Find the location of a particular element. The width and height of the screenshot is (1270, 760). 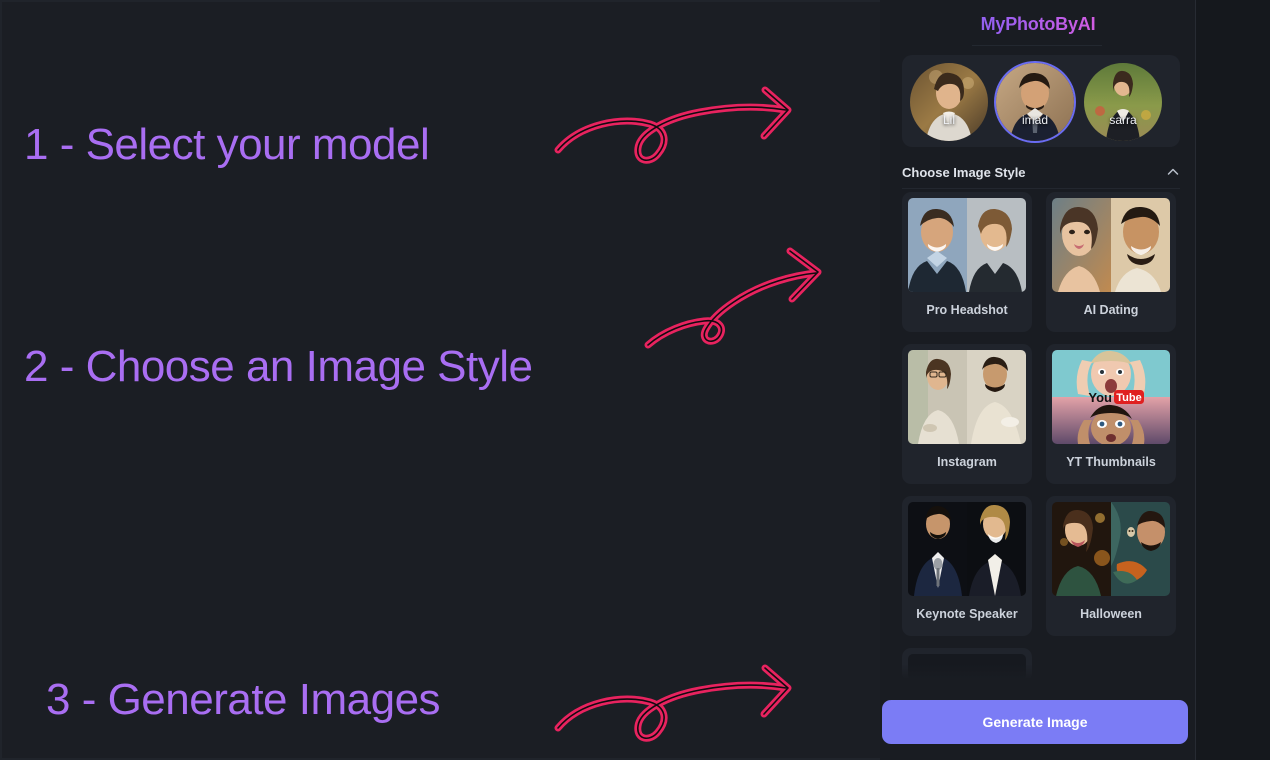

model-avatar-sarra: sarra is located at coordinates (1123, 102).